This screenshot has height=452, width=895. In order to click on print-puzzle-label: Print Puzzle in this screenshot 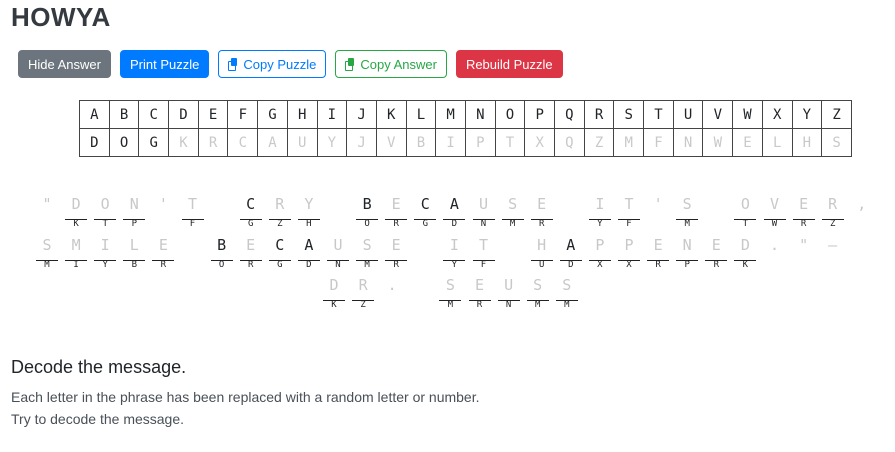, I will do `click(164, 64)`.